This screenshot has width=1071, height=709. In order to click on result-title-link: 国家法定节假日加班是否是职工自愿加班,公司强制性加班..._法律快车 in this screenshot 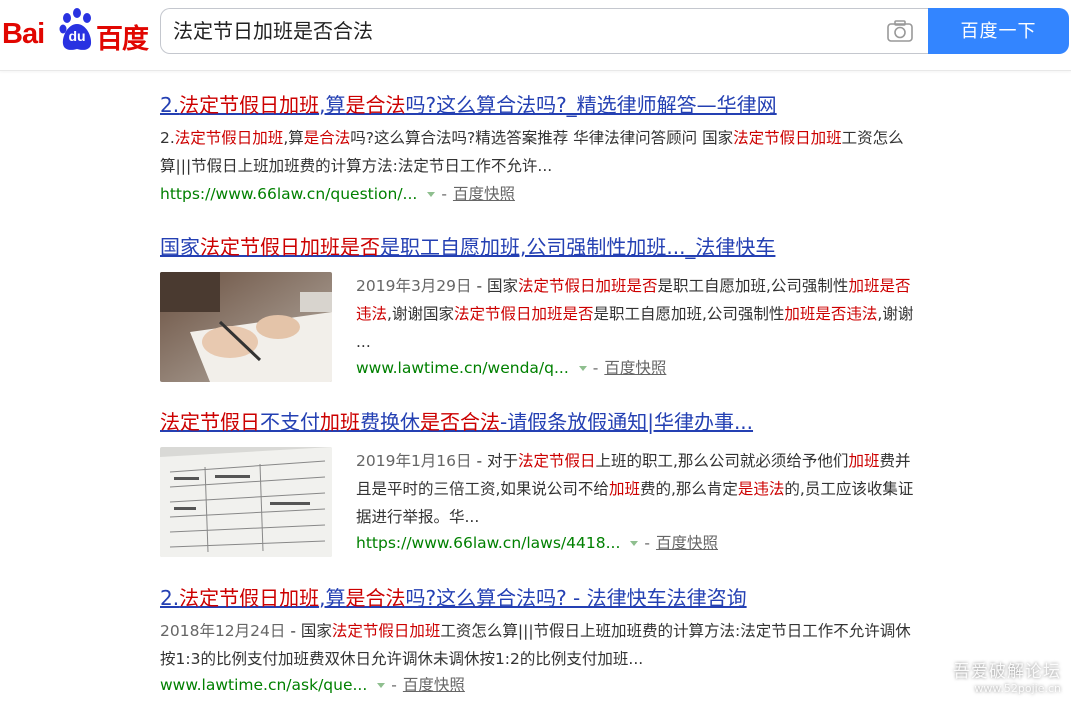, I will do `click(467, 247)`.